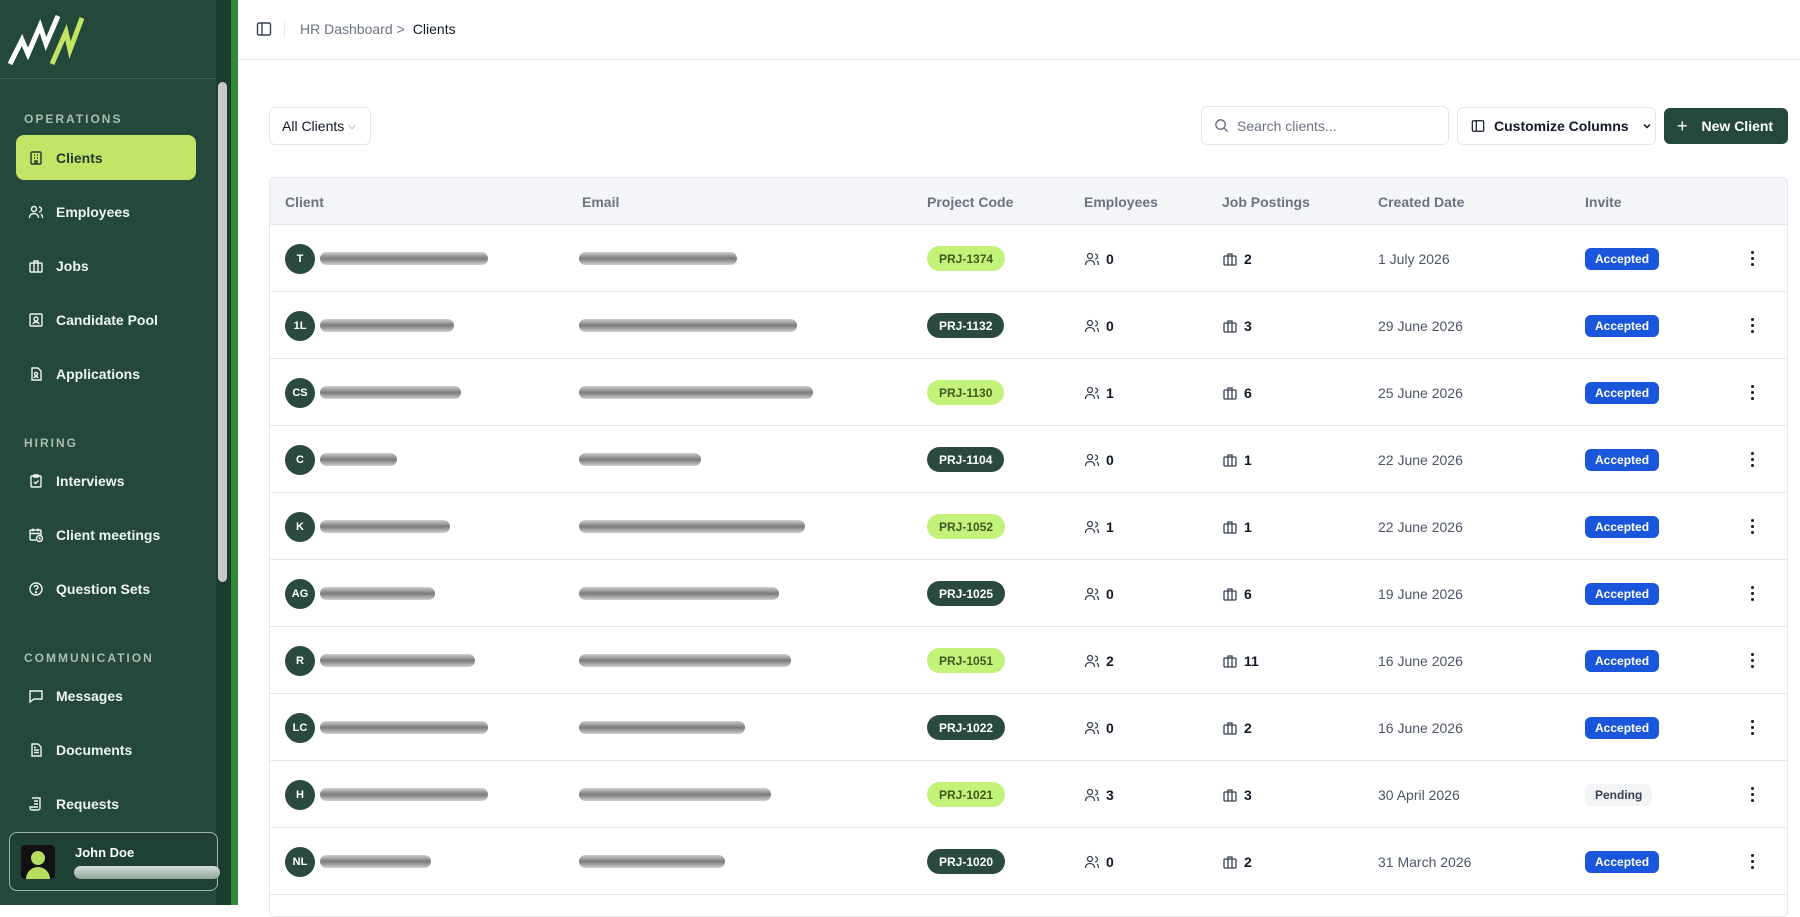 The image size is (1800, 917). I want to click on client-filter-dropdown: All Clients ⌵, so click(320, 126).